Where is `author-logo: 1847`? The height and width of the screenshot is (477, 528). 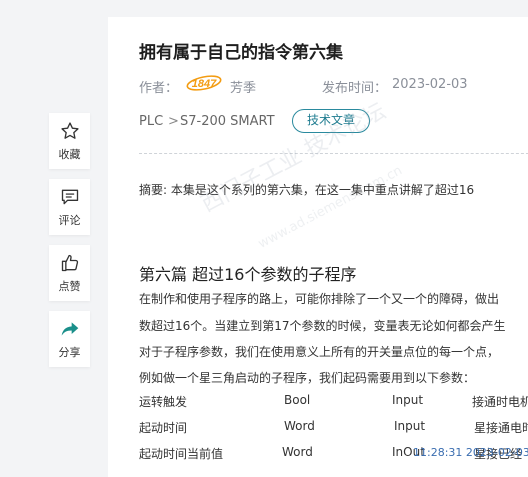 author-logo: 1847 is located at coordinates (204, 83).